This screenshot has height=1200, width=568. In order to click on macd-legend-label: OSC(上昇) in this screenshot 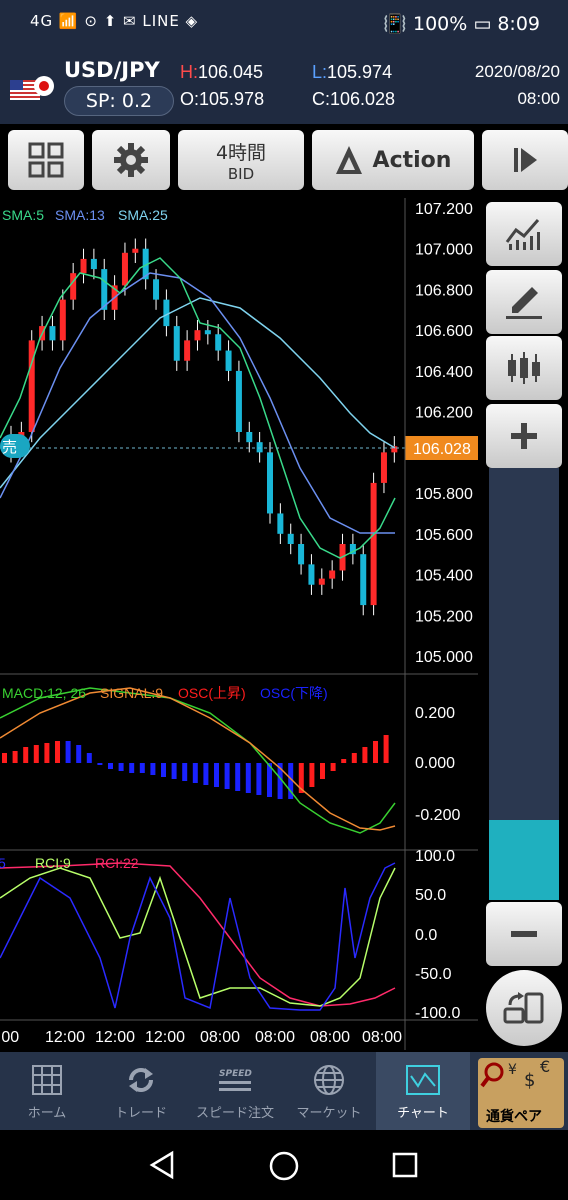, I will do `click(212, 693)`.